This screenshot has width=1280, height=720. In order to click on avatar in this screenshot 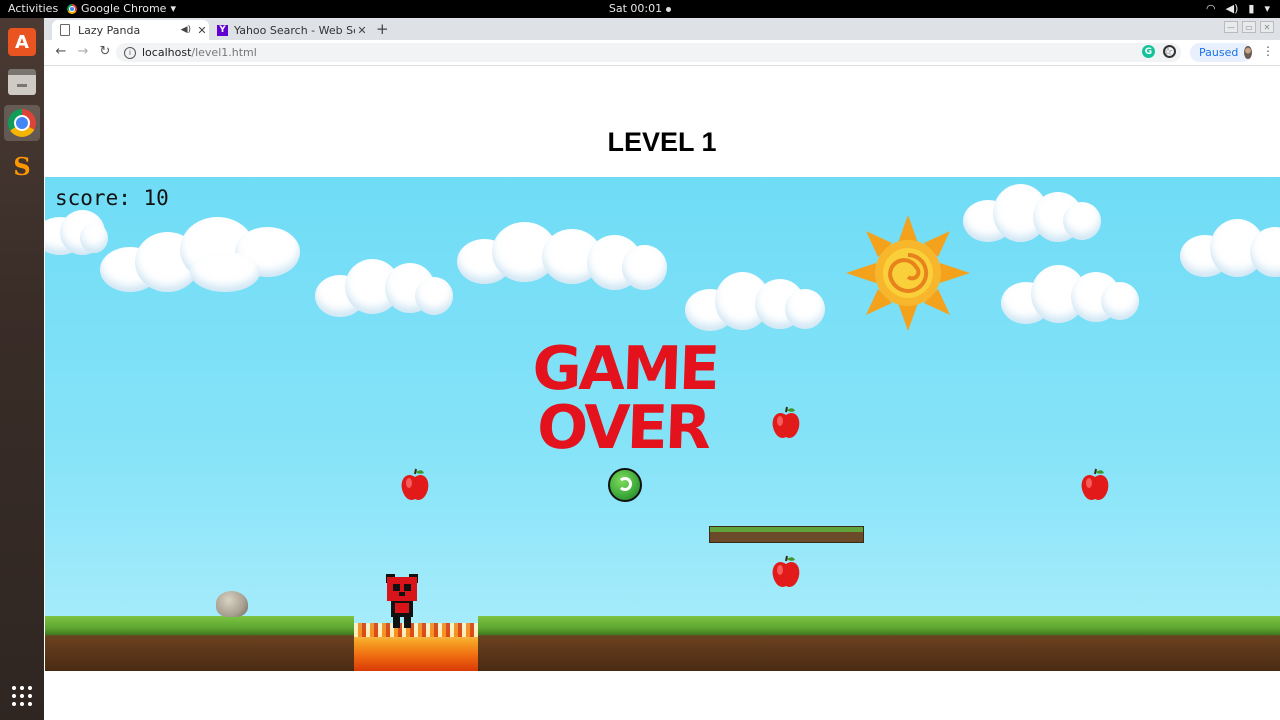, I will do `click(1248, 52)`.